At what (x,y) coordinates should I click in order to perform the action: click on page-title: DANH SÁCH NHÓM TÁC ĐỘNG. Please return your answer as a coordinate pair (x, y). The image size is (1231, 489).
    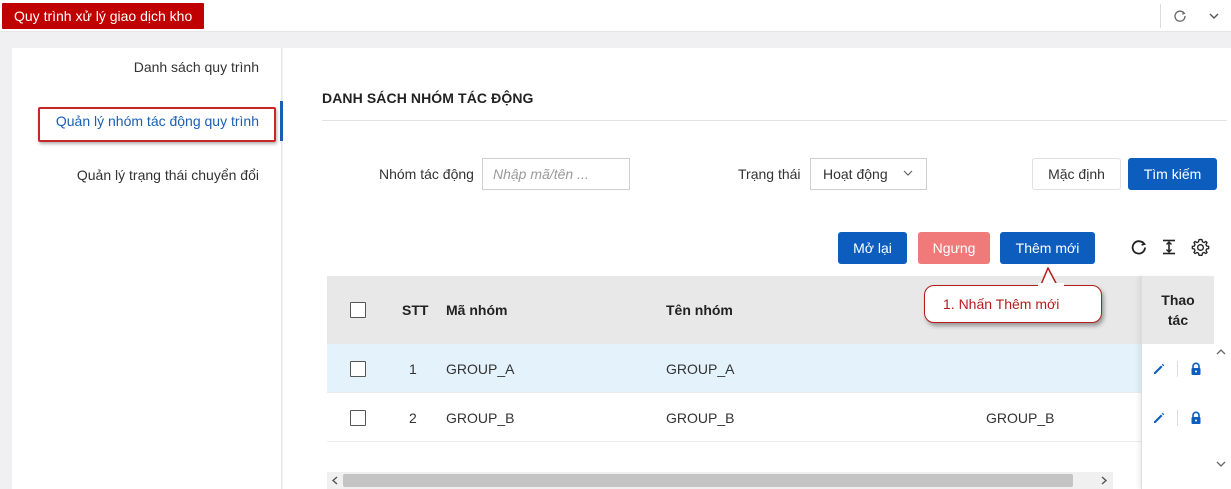
    Looking at the image, I should click on (428, 98).